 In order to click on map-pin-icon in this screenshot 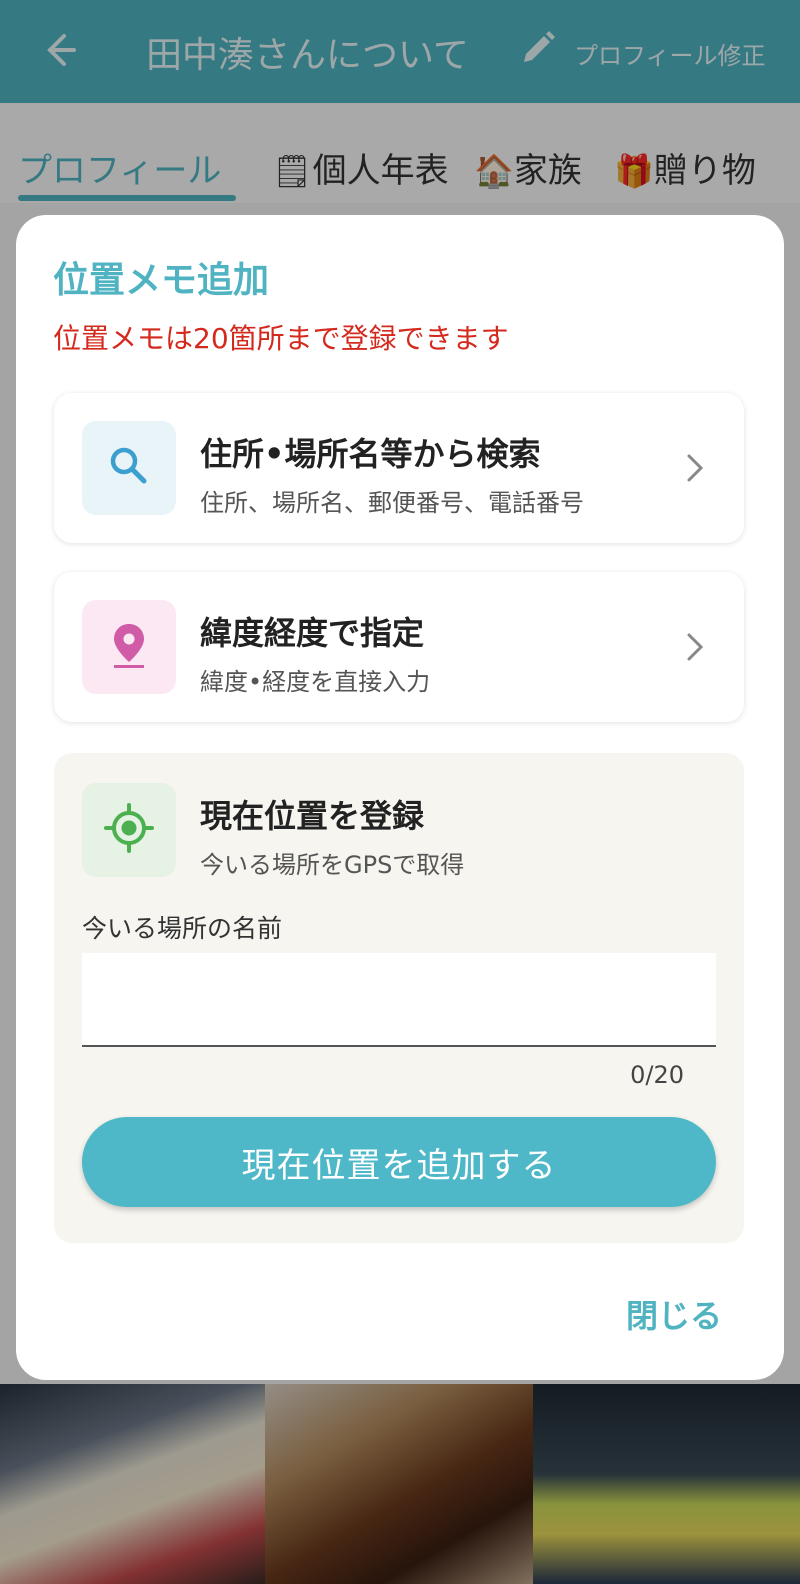, I will do `click(129, 647)`.